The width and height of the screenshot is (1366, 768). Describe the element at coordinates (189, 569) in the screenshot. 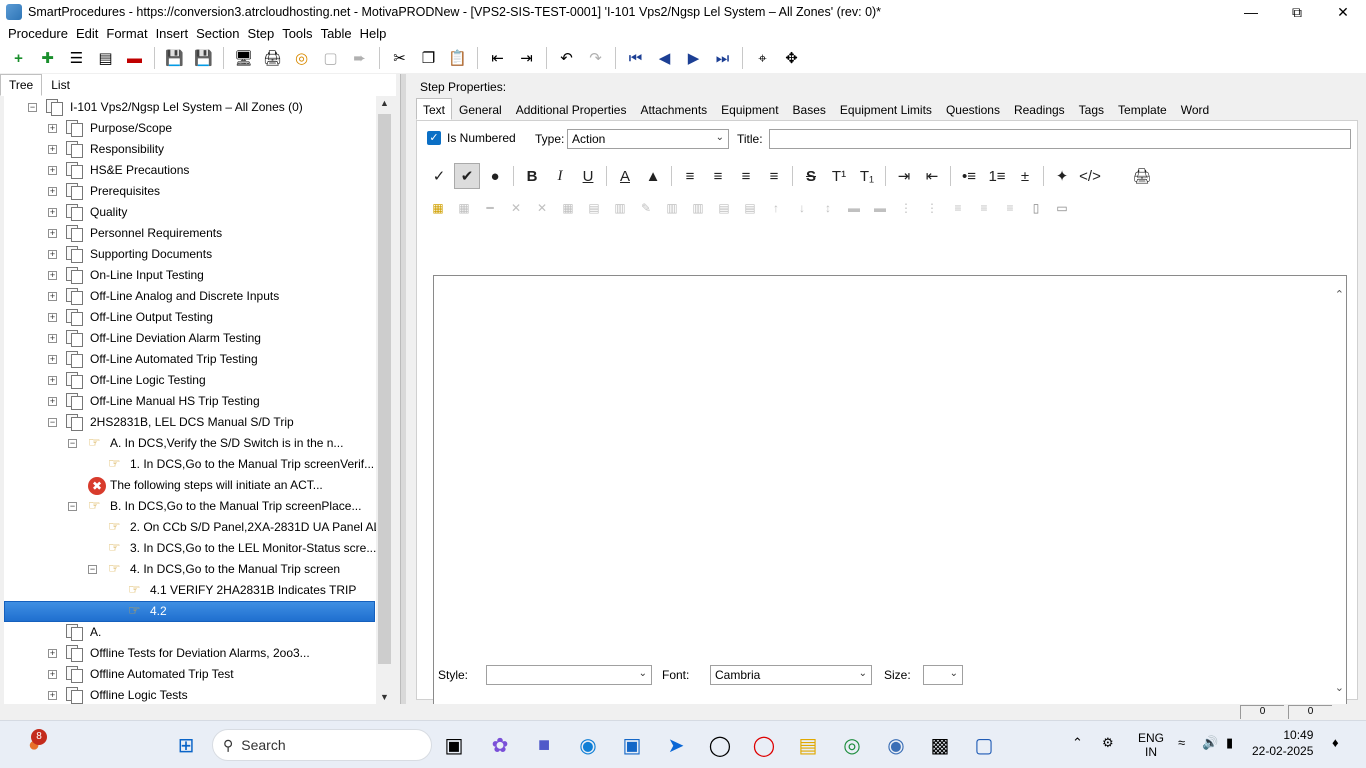

I see `tree-node: − ☞ 4. In DCS,Go to the Manual Trip screen` at that location.